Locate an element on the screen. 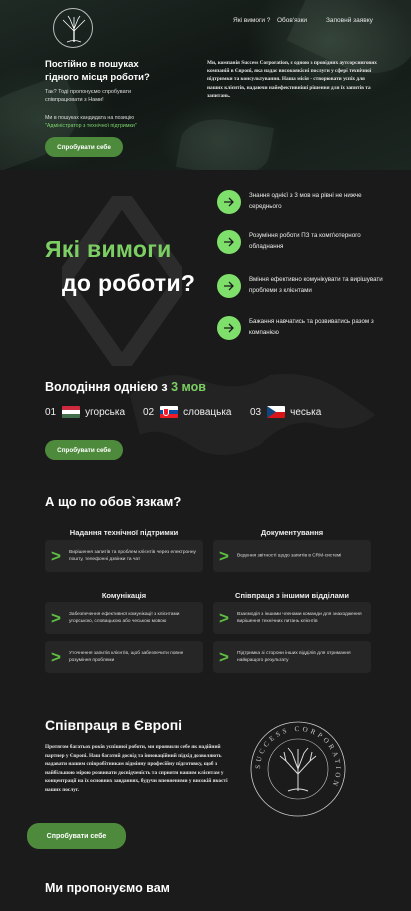 The image size is (411, 911). language-number: 01 is located at coordinates (51, 412).